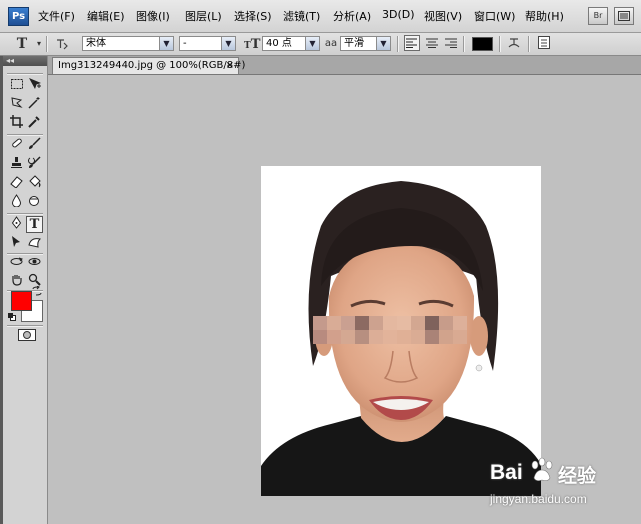 Image resolution: width=641 pixels, height=524 pixels. Describe the element at coordinates (34, 263) in the screenshot. I see `3d-orbit-icon` at that location.